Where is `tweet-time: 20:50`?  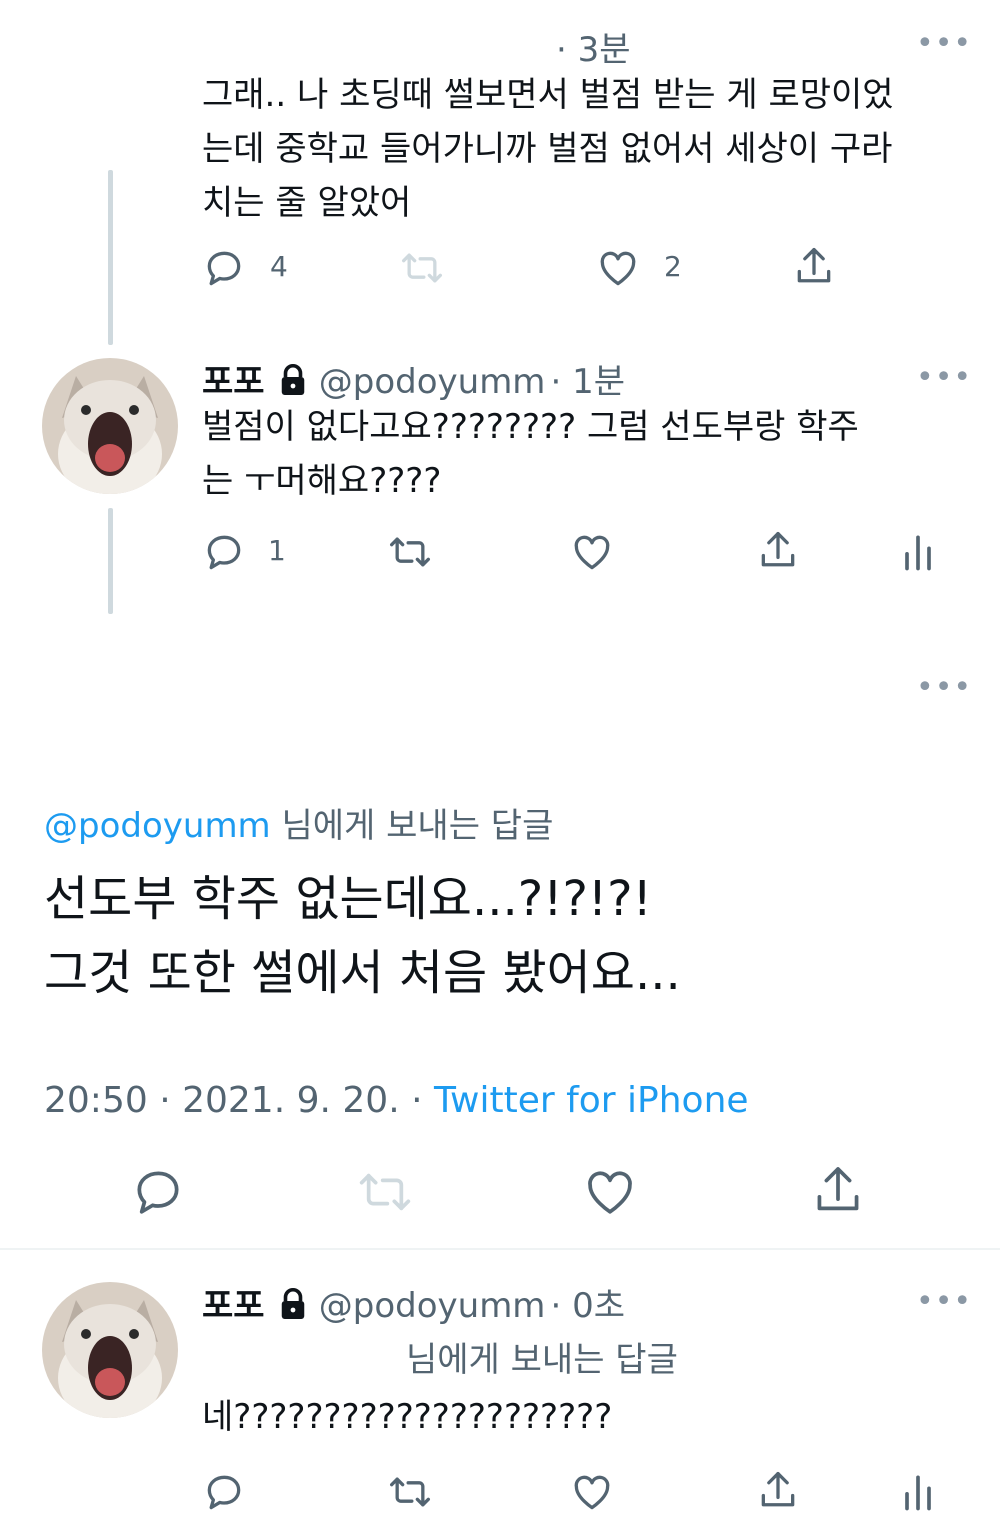 tweet-time: 20:50 is located at coordinates (96, 1100).